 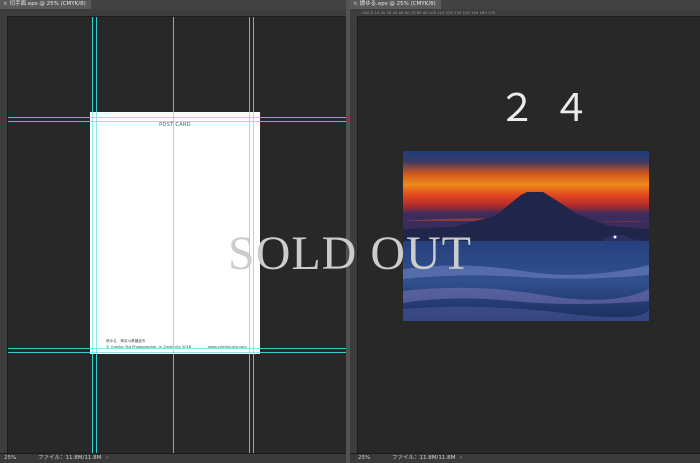 I want to click on left-document-tab: × 切手面.eps @ 25% (CMYK/8), so click(x=45, y=4).